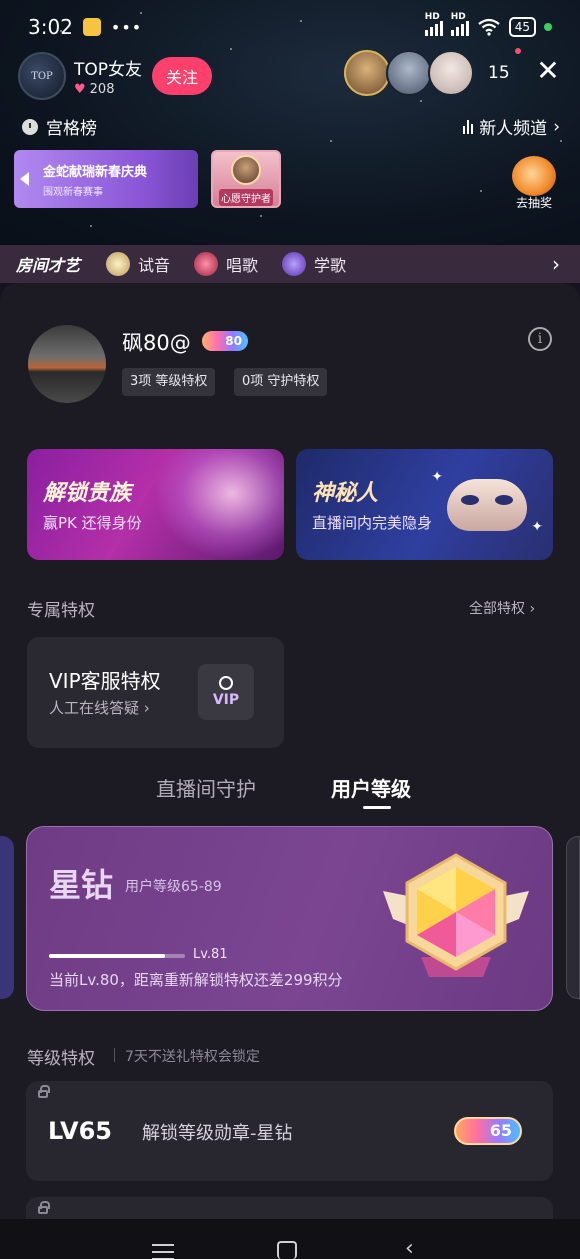  I want to click on talent-learn: 学歌, so click(314, 264).